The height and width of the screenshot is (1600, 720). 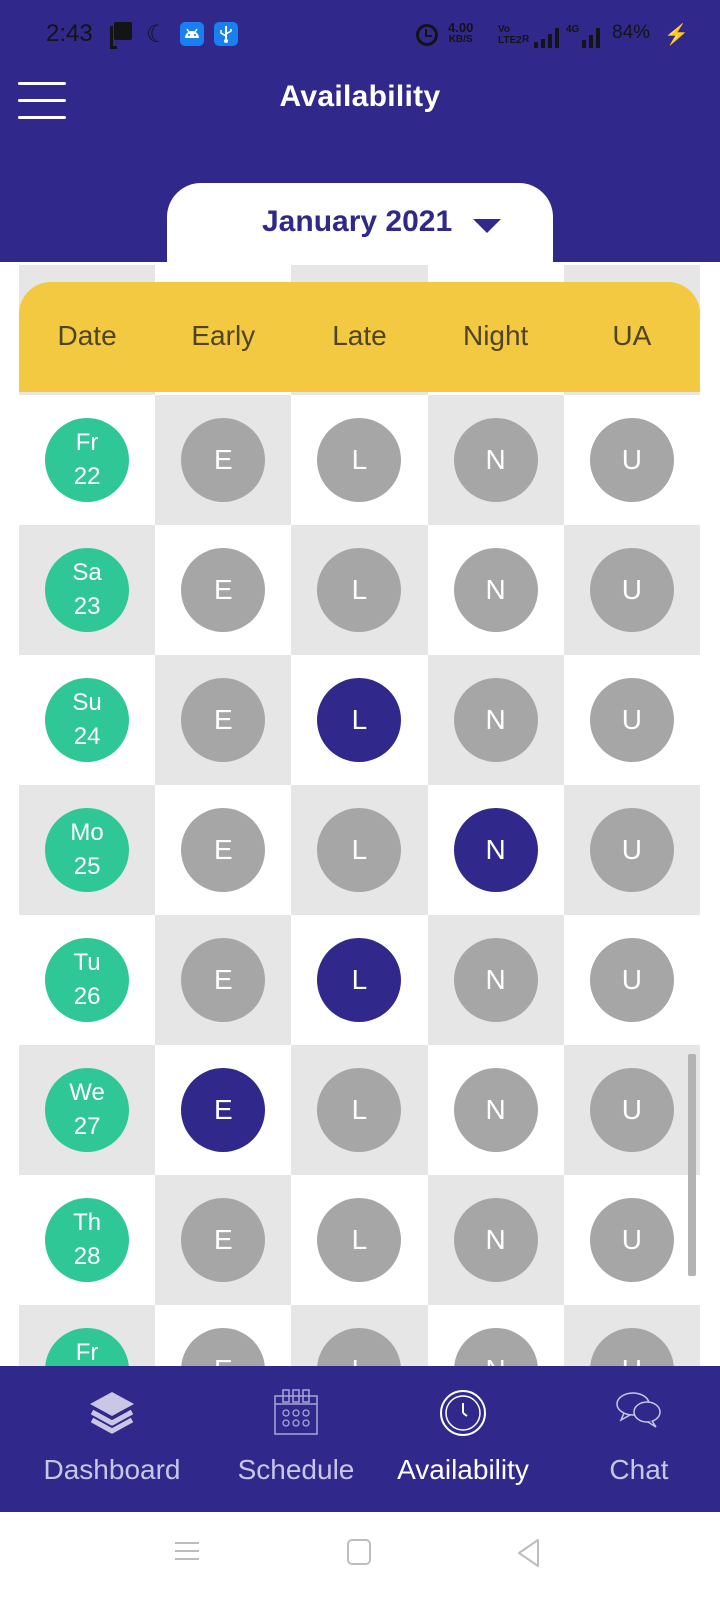 I want to click on table-row: Mo 25 E L N U, so click(x=359, y=850).